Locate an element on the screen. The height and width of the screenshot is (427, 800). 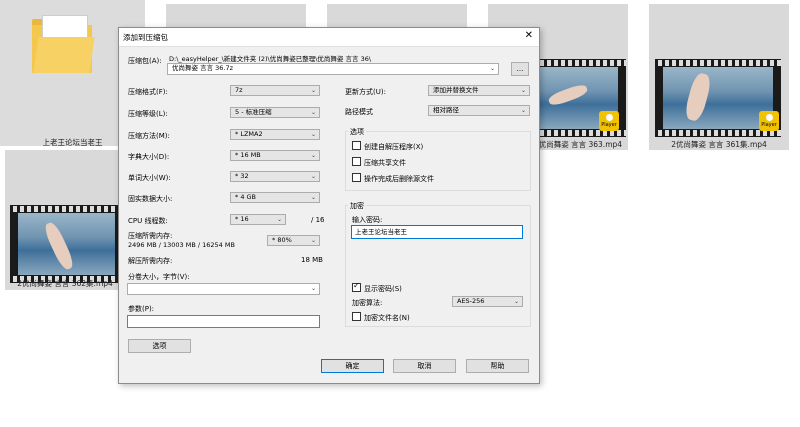
encryption-group-title: 加密 is located at coordinates (357, 206).